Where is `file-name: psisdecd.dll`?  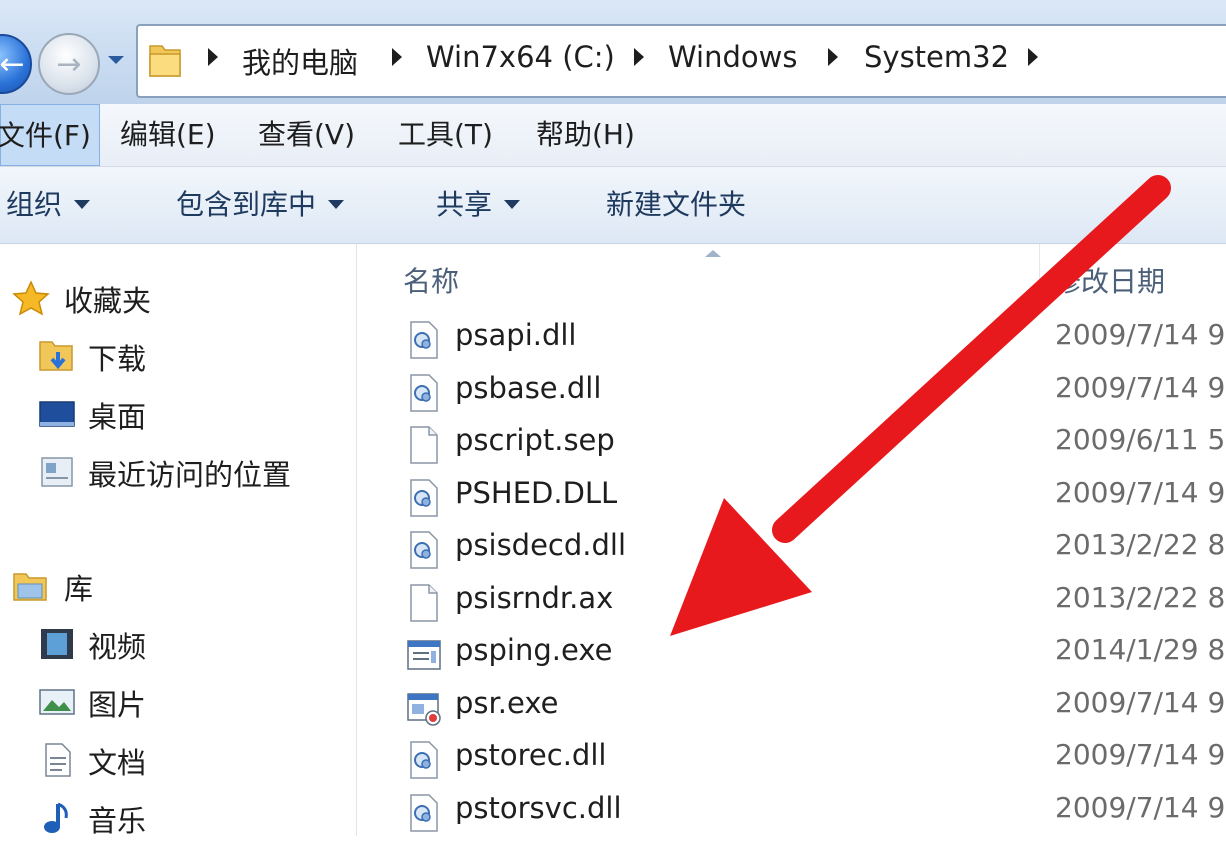 file-name: psisdecd.dll is located at coordinates (541, 545).